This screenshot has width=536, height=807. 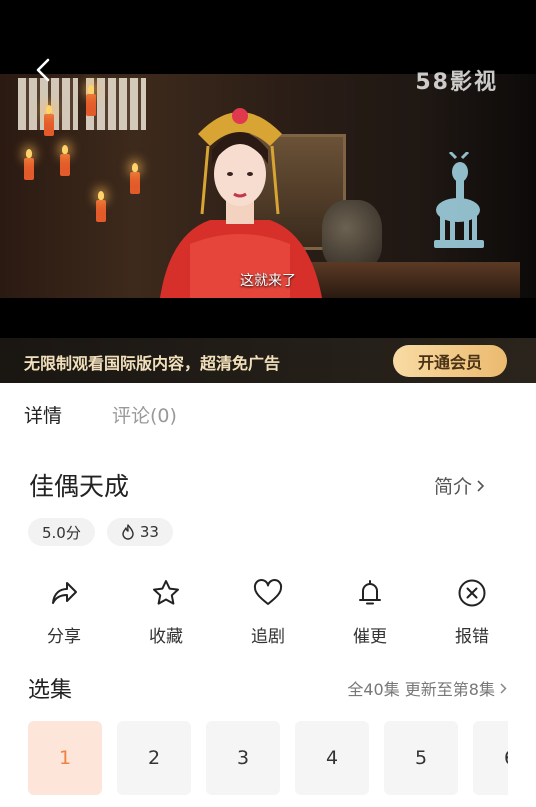 I want to click on tab-comments: 评论(0), so click(x=144, y=414).